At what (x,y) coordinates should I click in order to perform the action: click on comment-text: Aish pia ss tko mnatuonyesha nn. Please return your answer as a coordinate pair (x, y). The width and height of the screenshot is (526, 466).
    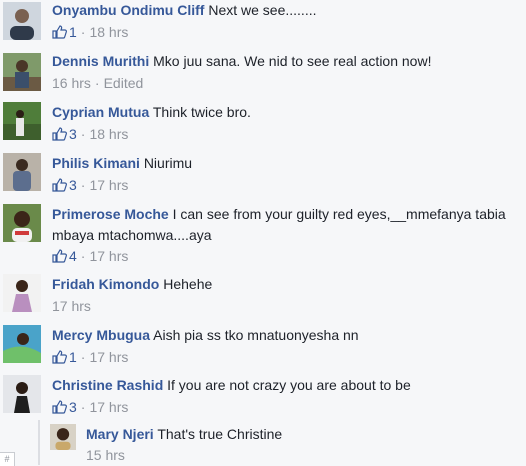
    Looking at the image, I should click on (256, 335).